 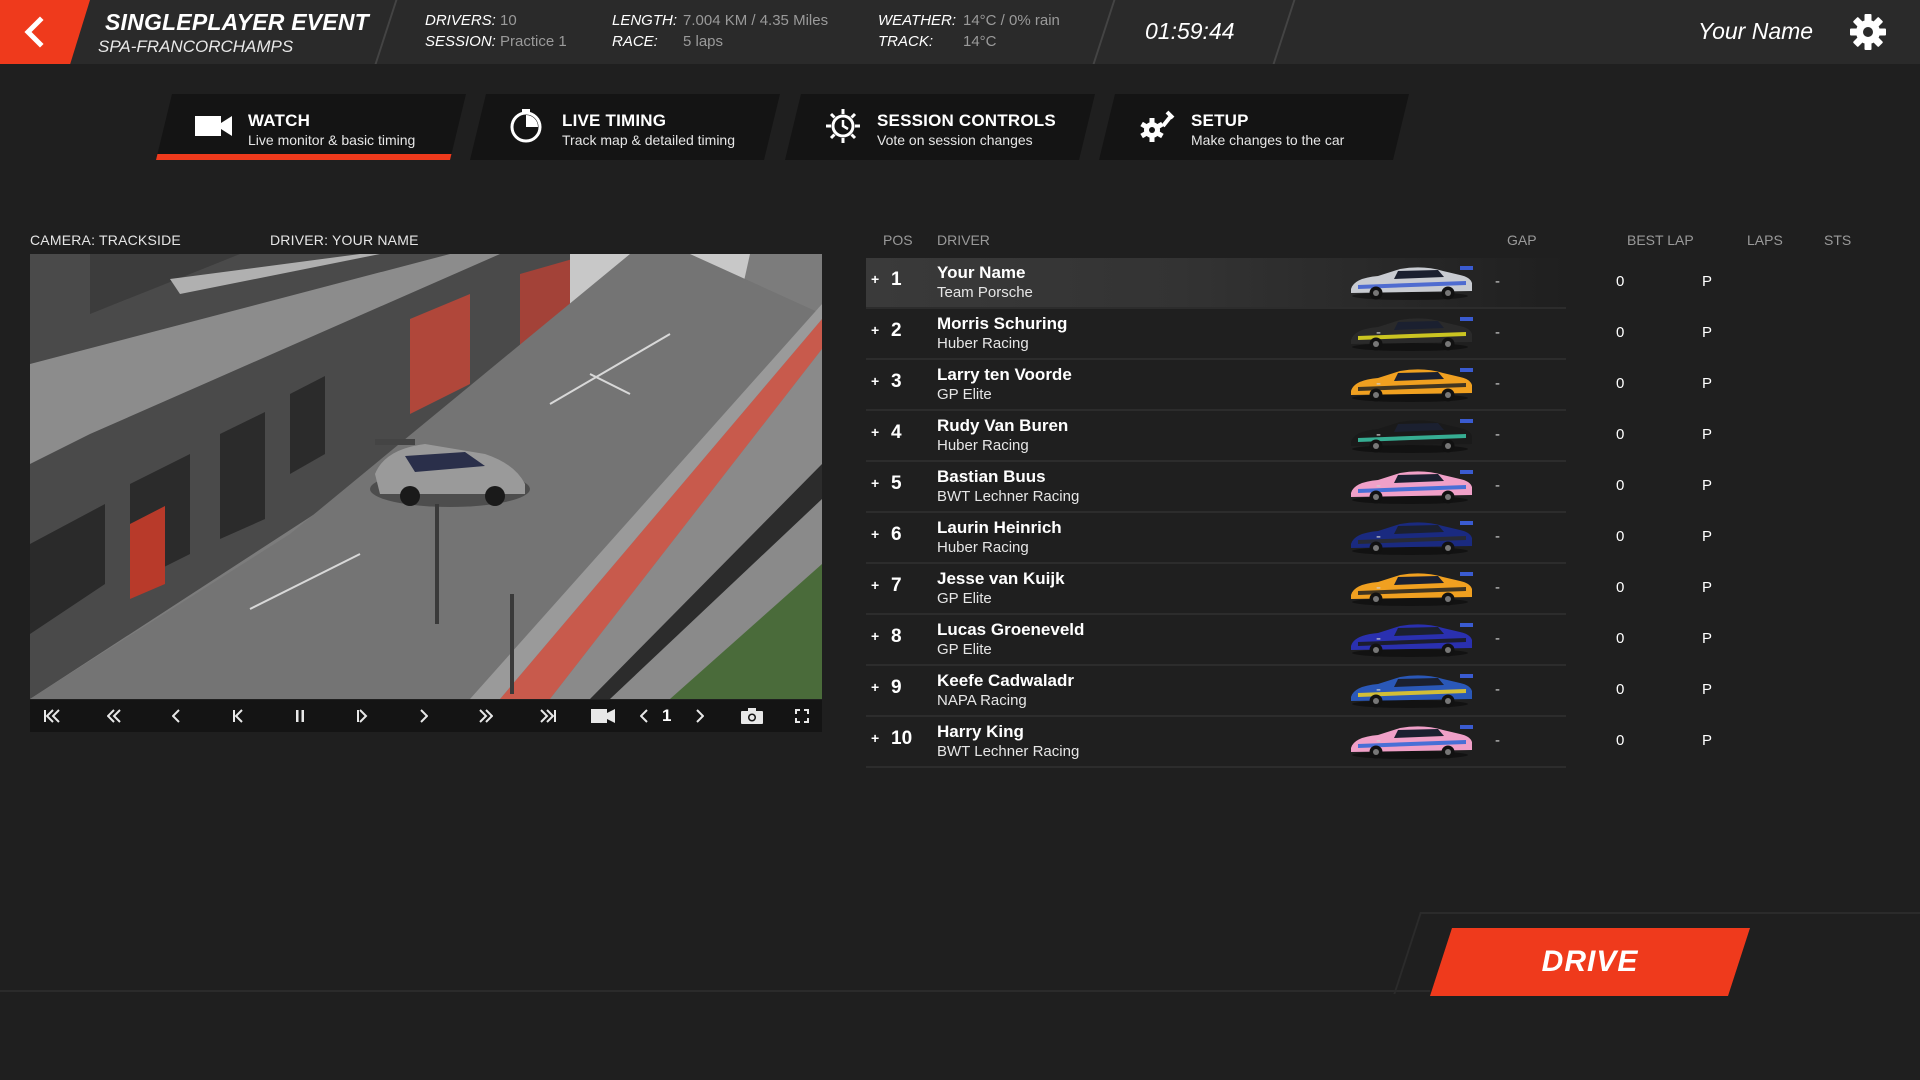 What do you see at coordinates (645, 20) in the screenshot?
I see `length-label: LENGTH:` at bounding box center [645, 20].